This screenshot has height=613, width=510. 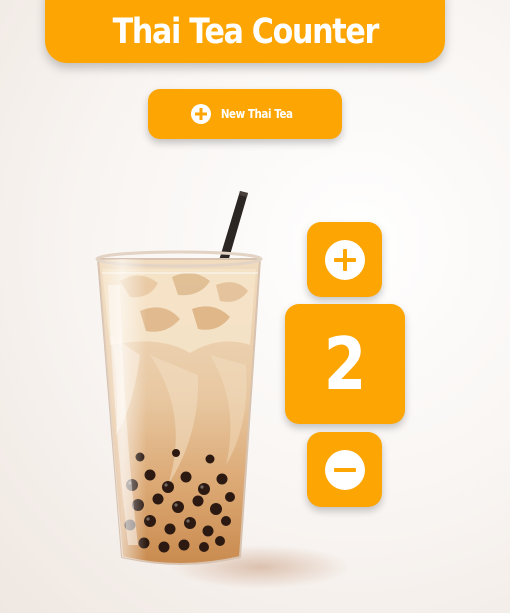 I want to click on increment-button, so click(x=344, y=259).